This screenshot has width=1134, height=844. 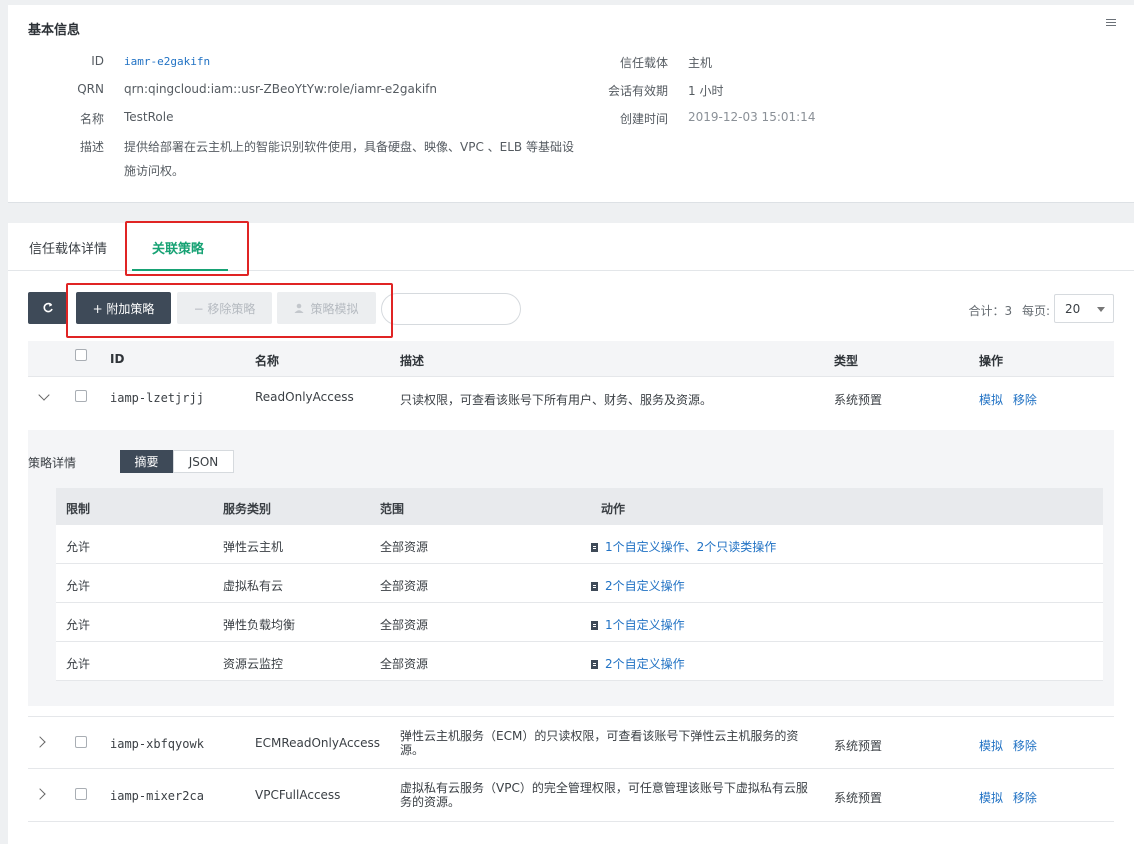 I want to click on tab-json: JSON, so click(x=203, y=461).